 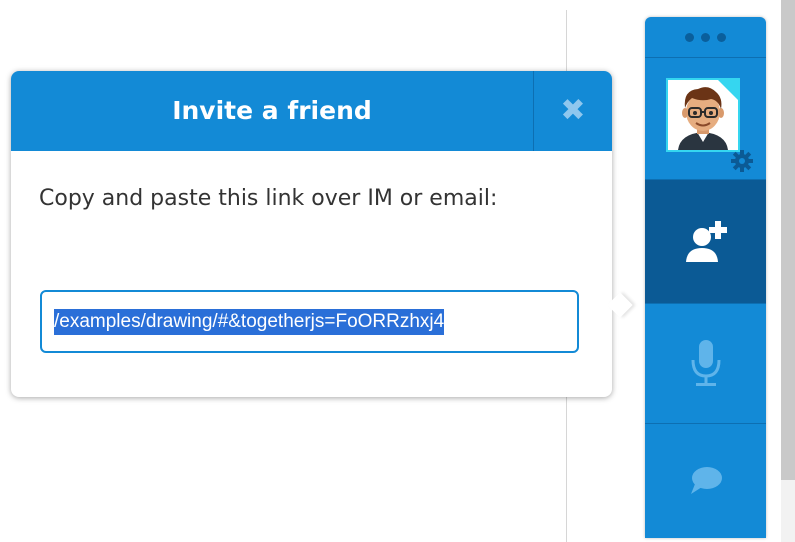 I want to click on invite-button, so click(x=705, y=241).